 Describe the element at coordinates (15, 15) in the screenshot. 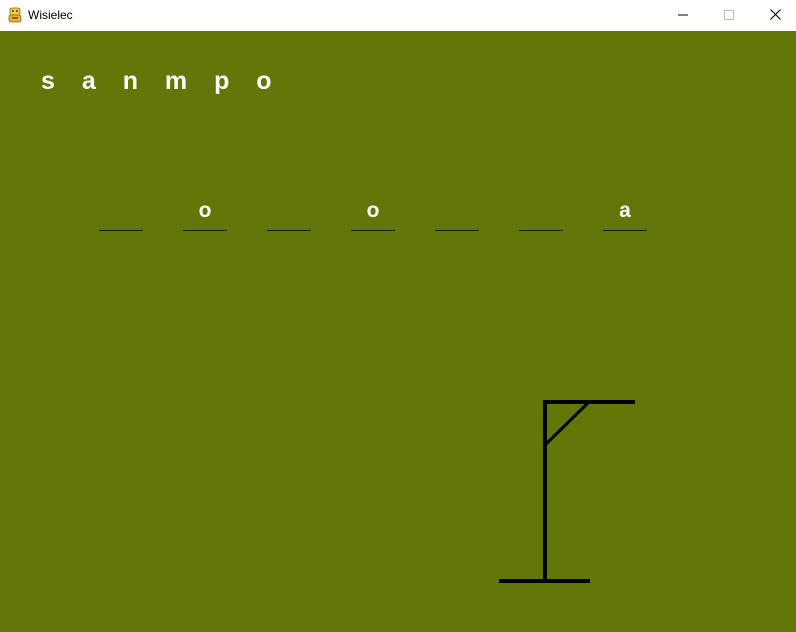

I see `python-icon` at that location.